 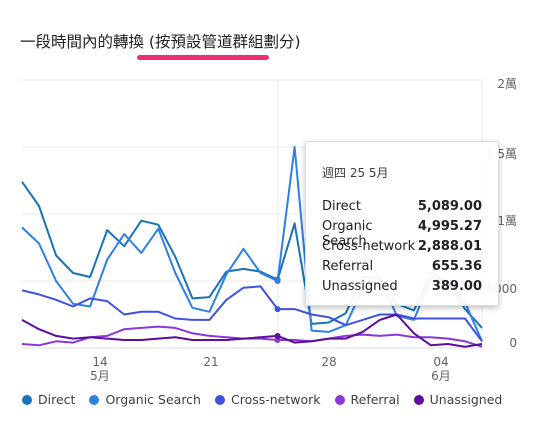 I want to click on tooltip-series-value: 389.00, so click(x=456, y=286).